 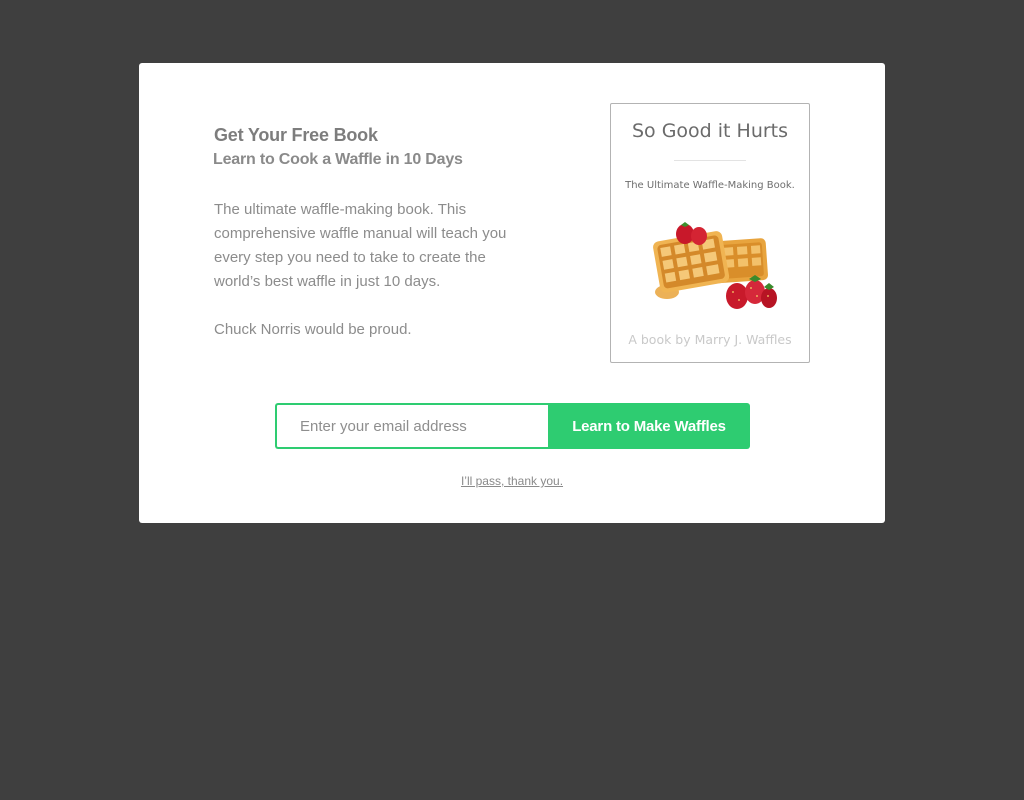 I want to click on signup-form: Learn to Make Waffles, so click(x=512, y=426).